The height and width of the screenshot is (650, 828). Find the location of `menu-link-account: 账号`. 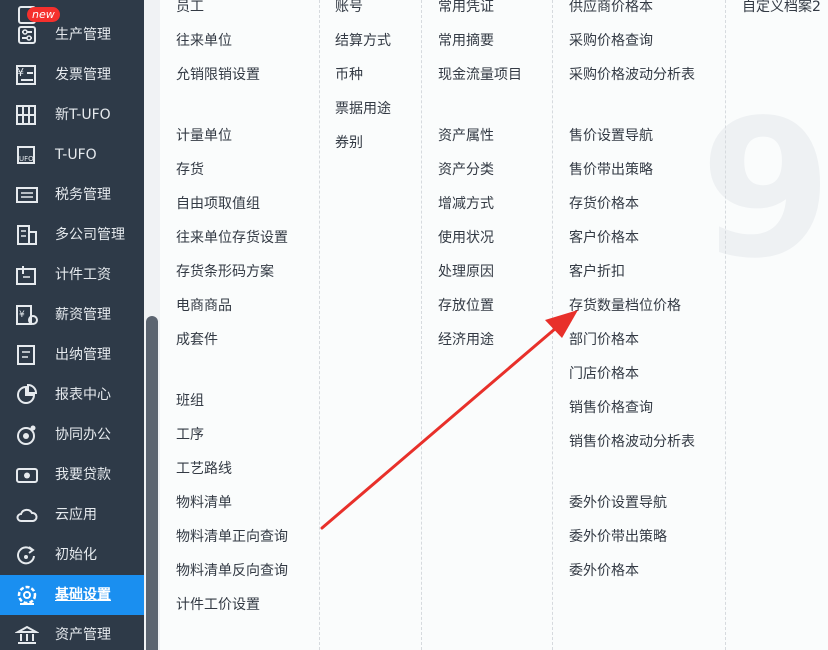

menu-link-account: 账号 is located at coordinates (349, 8).